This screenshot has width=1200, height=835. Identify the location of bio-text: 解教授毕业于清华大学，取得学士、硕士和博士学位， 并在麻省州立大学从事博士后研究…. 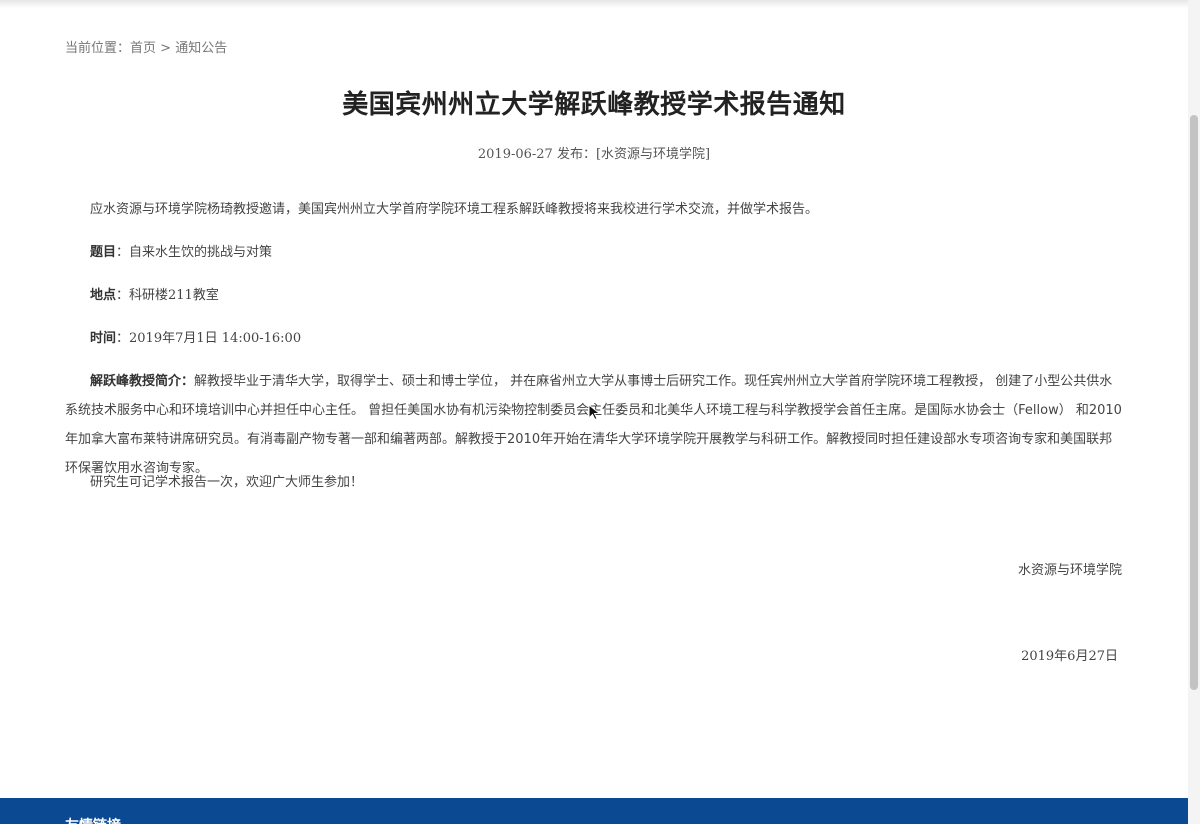
(593, 425).